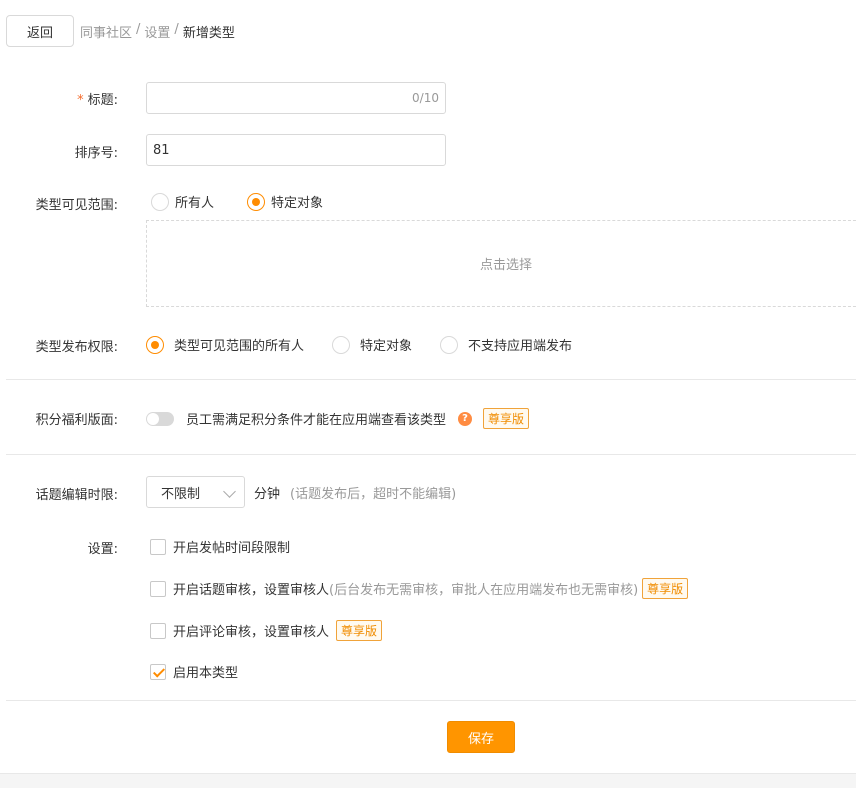 This screenshot has width=856, height=788. What do you see at coordinates (76, 347) in the screenshot?
I see `publish-permission-label: 类型发布权限:` at bounding box center [76, 347].